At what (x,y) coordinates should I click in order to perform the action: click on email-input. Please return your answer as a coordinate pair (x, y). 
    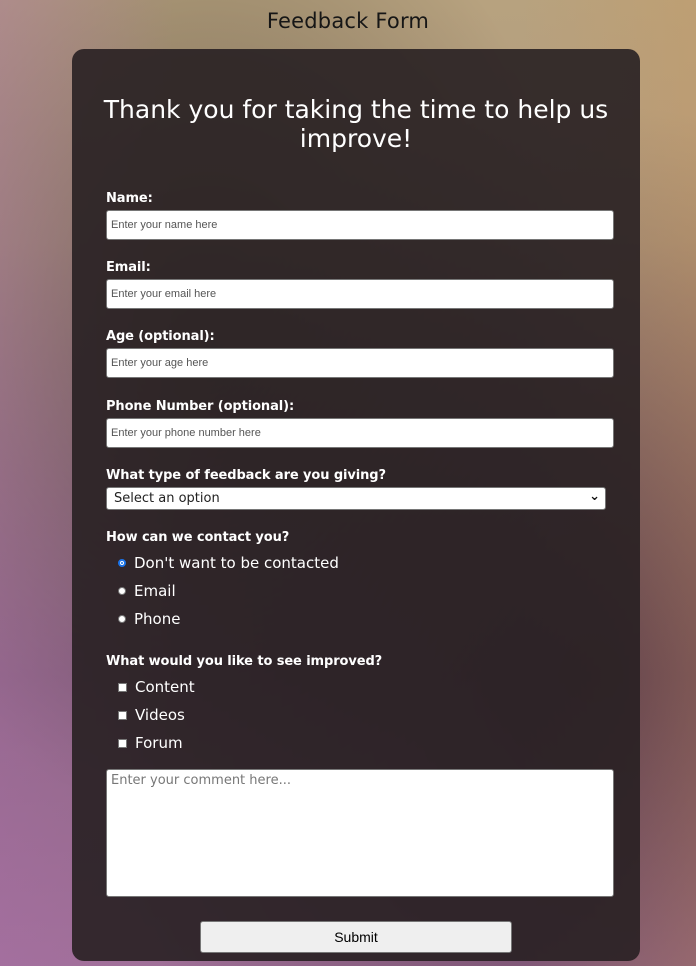
    Looking at the image, I should click on (360, 294).